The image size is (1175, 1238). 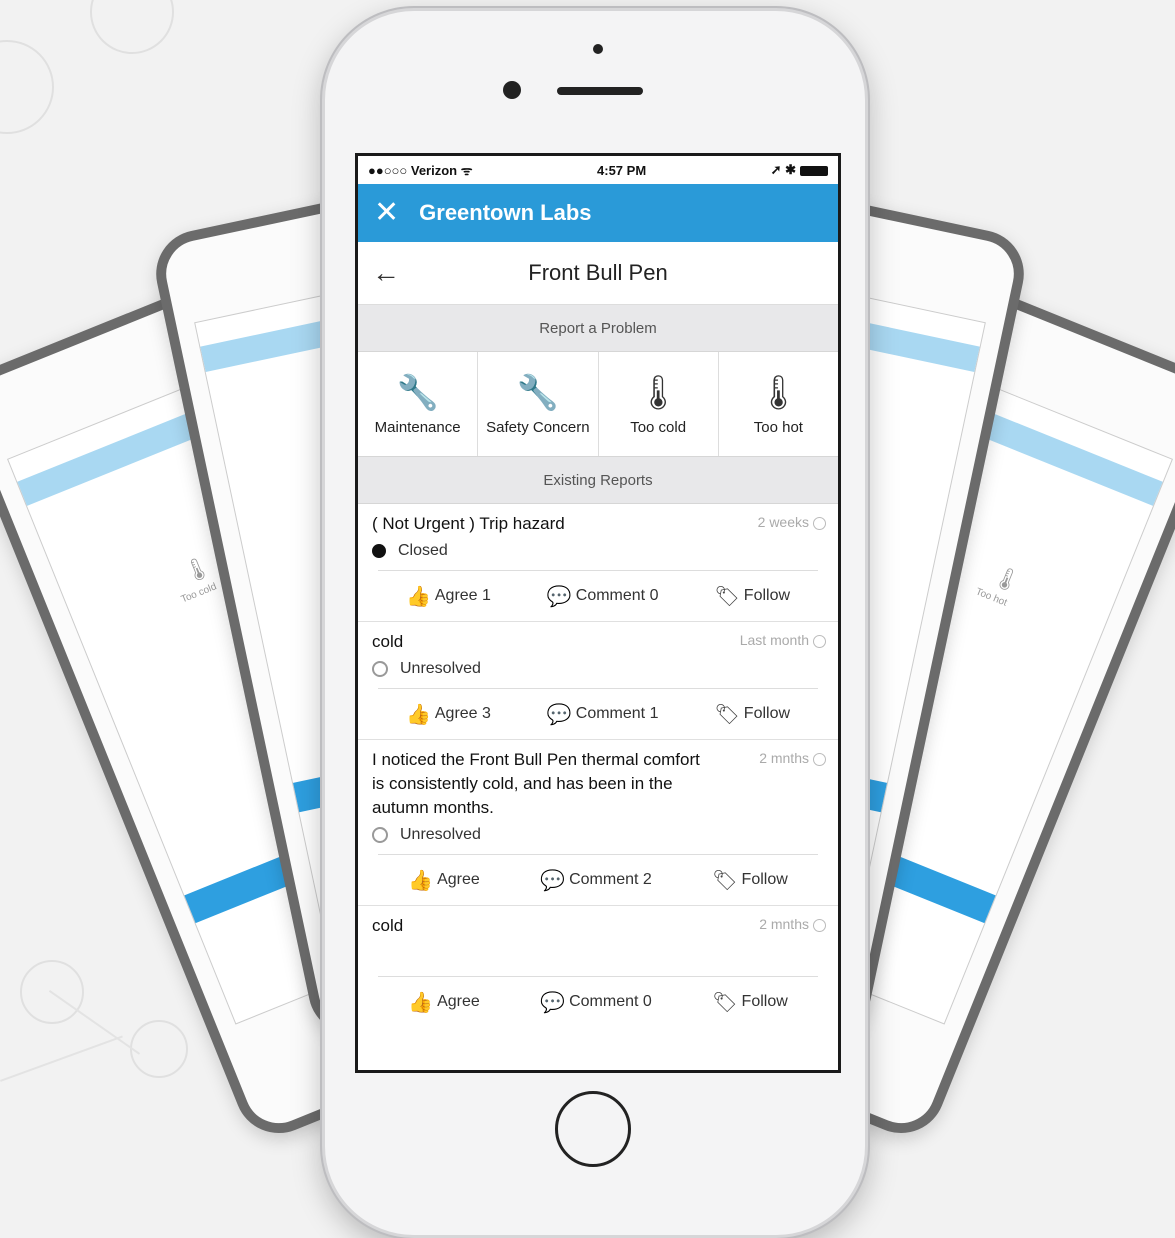 What do you see at coordinates (598, 966) in the screenshot?
I see `report-item: cold 2 mnths 👍 Agree 💬 Comment 0 🏷 Follow` at bounding box center [598, 966].